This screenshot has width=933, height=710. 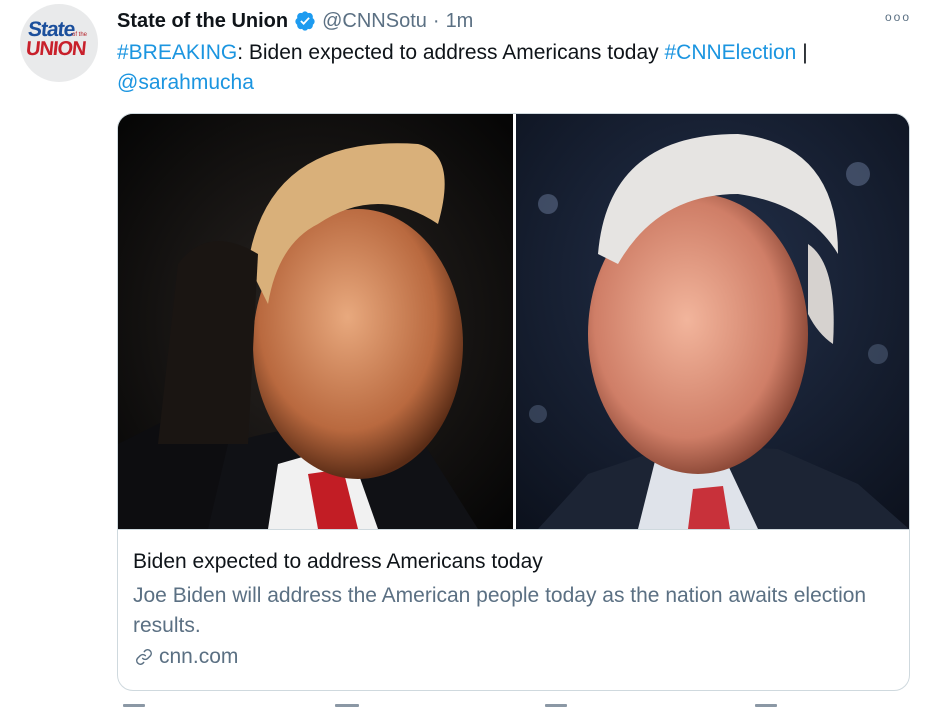 I want to click on share-icon, so click(x=766, y=705).